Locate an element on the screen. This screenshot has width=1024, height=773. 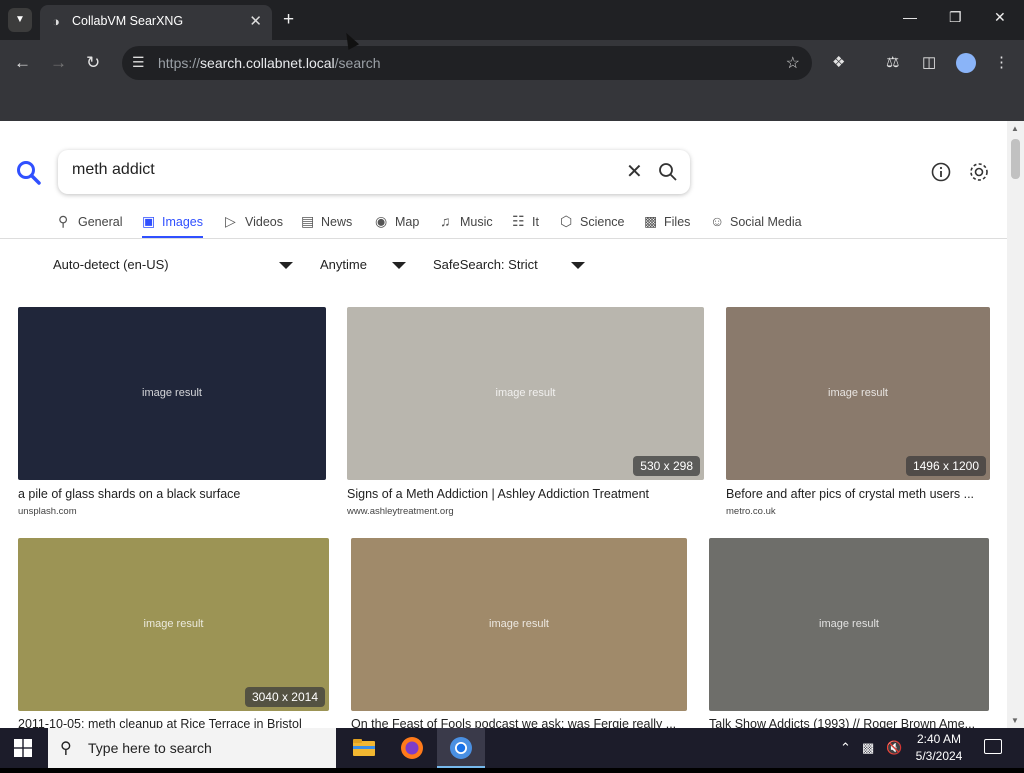
tab-news: ▤ News is located at coordinates (326, 221).